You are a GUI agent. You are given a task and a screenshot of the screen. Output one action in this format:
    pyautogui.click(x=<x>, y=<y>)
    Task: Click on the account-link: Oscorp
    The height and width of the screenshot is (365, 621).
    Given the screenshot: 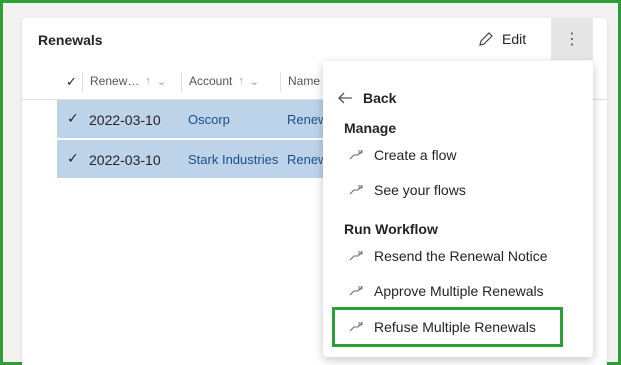 What is the action you would take?
    pyautogui.click(x=209, y=119)
    